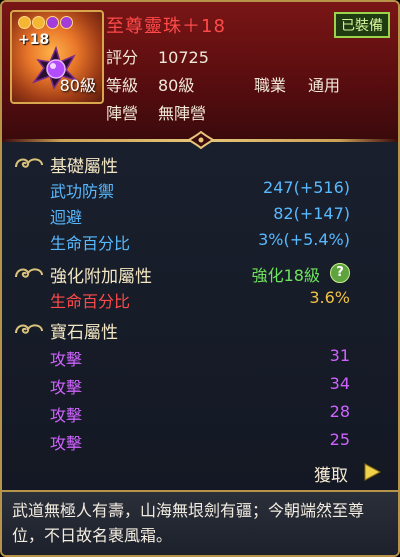  Describe the element at coordinates (270, 85) in the screenshot. I see `class-label: 職業` at that location.